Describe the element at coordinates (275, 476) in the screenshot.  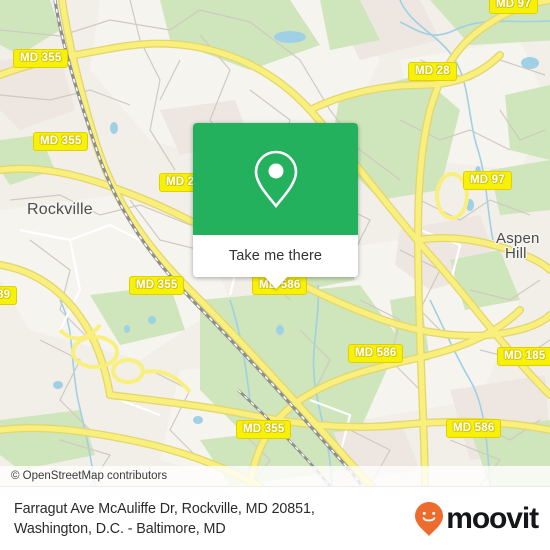
I see `map-attribution-bar: © OpenStreetMap contributors` at that location.